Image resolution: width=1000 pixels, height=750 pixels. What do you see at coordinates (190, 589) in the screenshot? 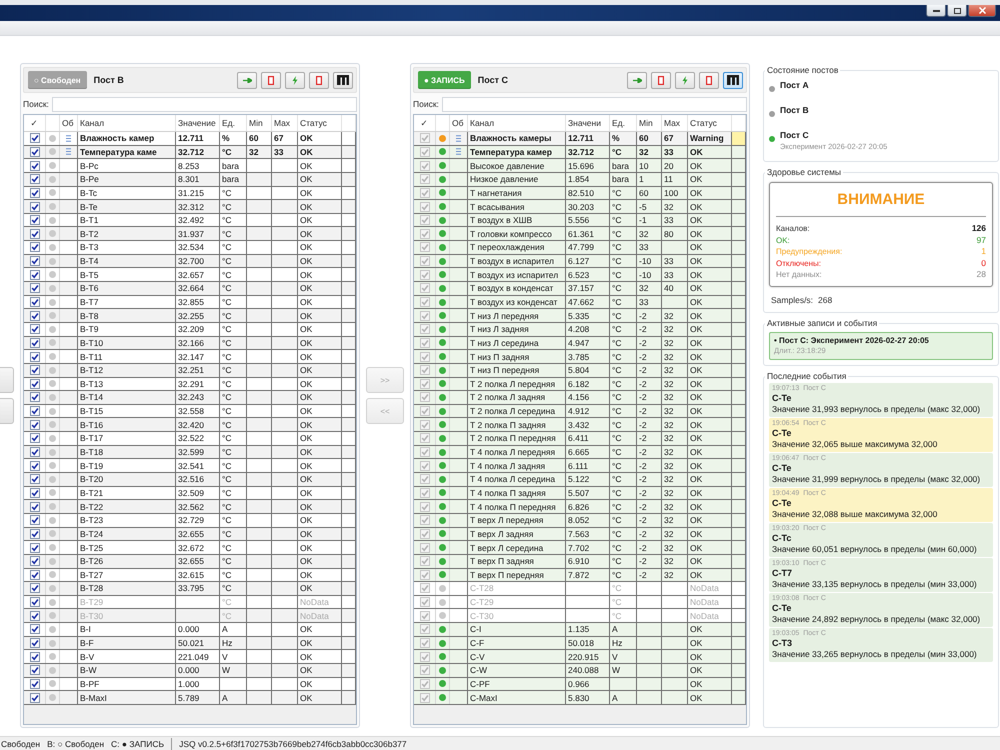
I see `table-row: B-T28 33.795 °C OK` at bounding box center [190, 589].